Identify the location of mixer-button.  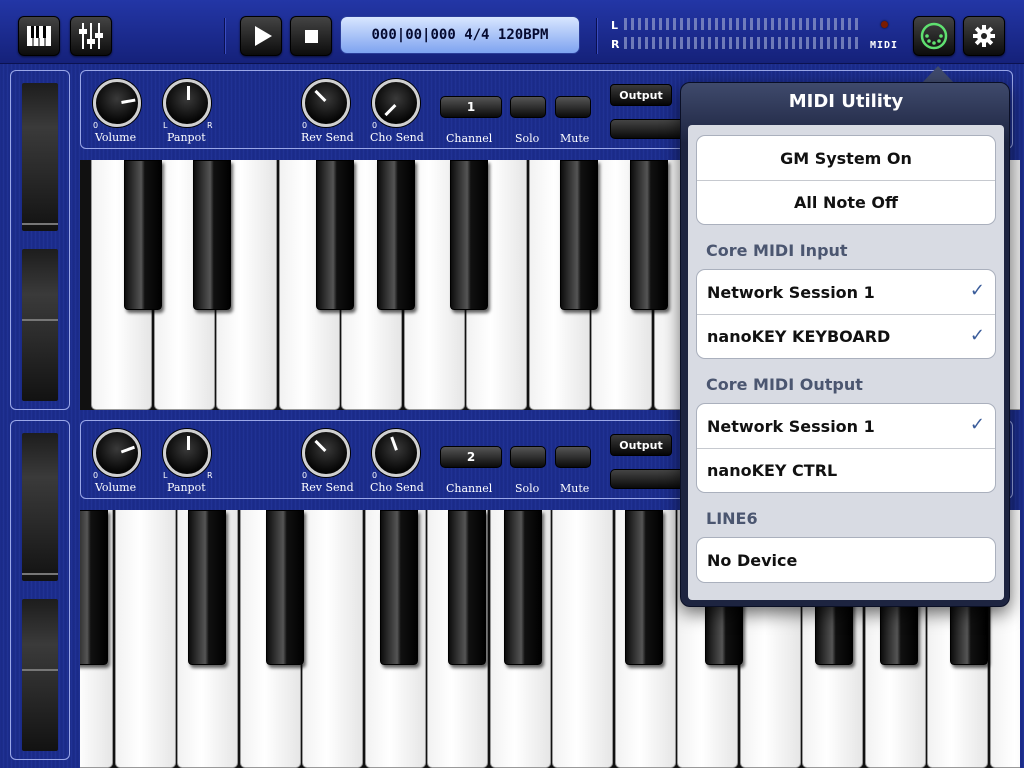
(91, 36).